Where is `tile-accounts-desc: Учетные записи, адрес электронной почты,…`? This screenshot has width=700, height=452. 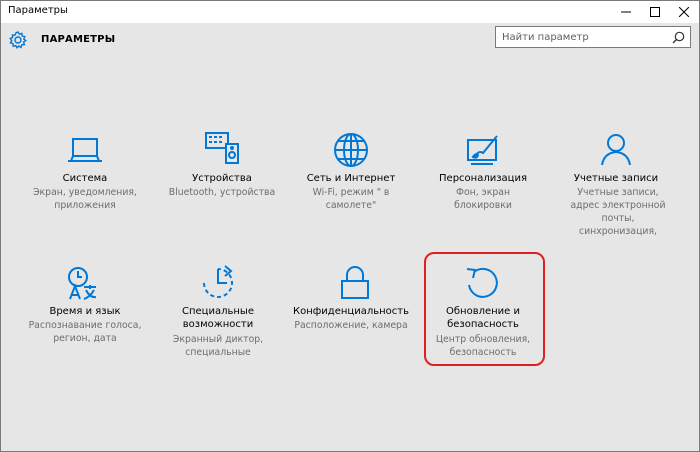
tile-accounts-desc: Учетные записи, адрес электронной почты,… is located at coordinates (618, 212).